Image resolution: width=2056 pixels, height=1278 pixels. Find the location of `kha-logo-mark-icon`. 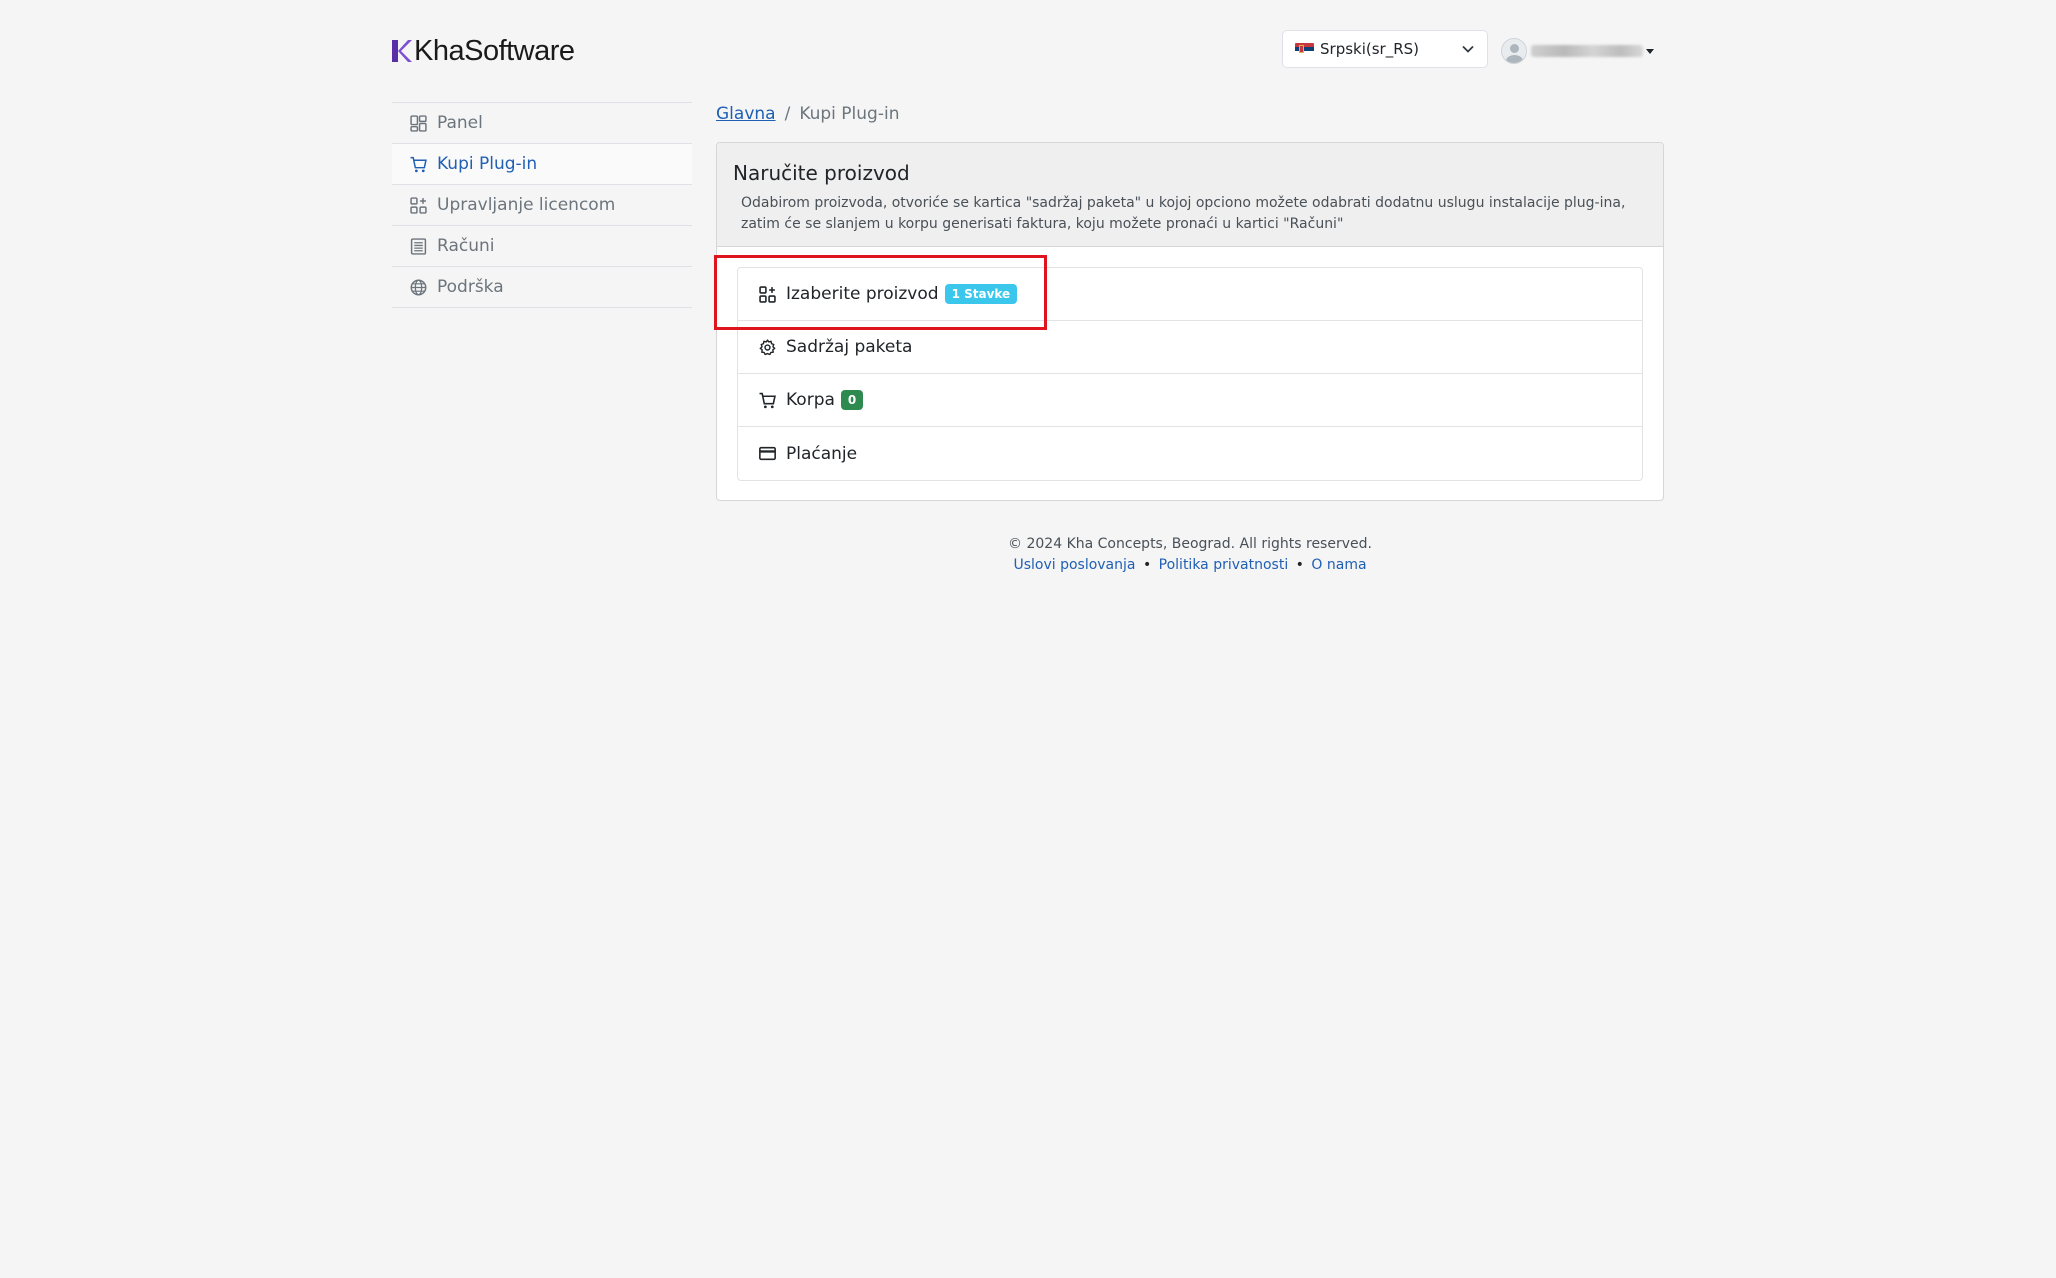

kha-logo-mark-icon is located at coordinates (402, 51).